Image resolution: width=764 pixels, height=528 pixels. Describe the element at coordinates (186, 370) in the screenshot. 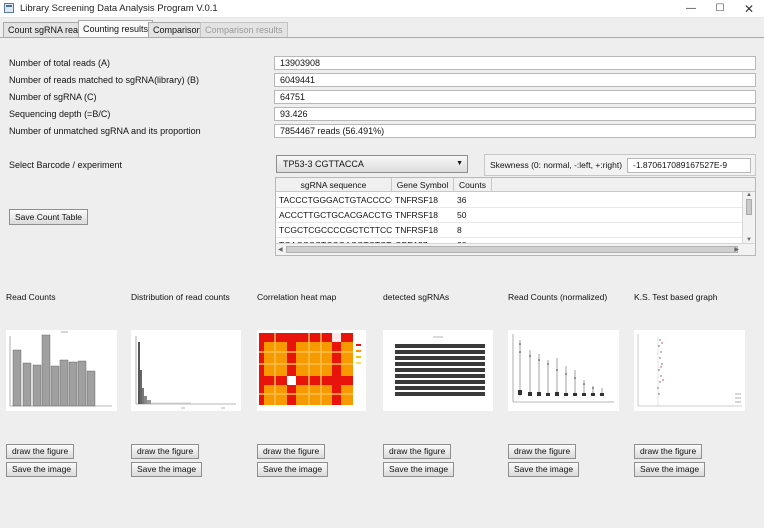

I see `distribution-image` at that location.